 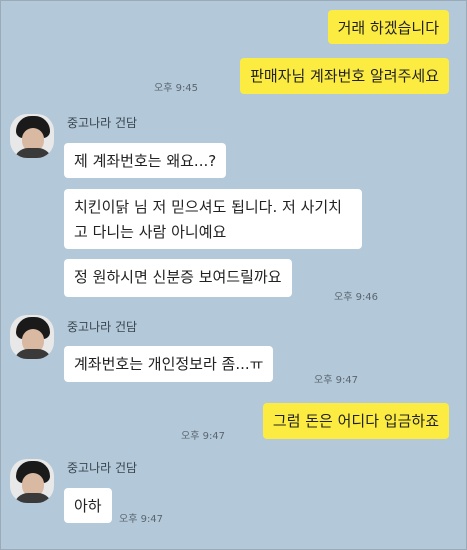 What do you see at coordinates (208, 219) in the screenshot?
I see `message-text: 치킨이닭 님 저 믿으셔도 됩니다. 저 사기치고 다니는 사람 아니예요` at bounding box center [208, 219].